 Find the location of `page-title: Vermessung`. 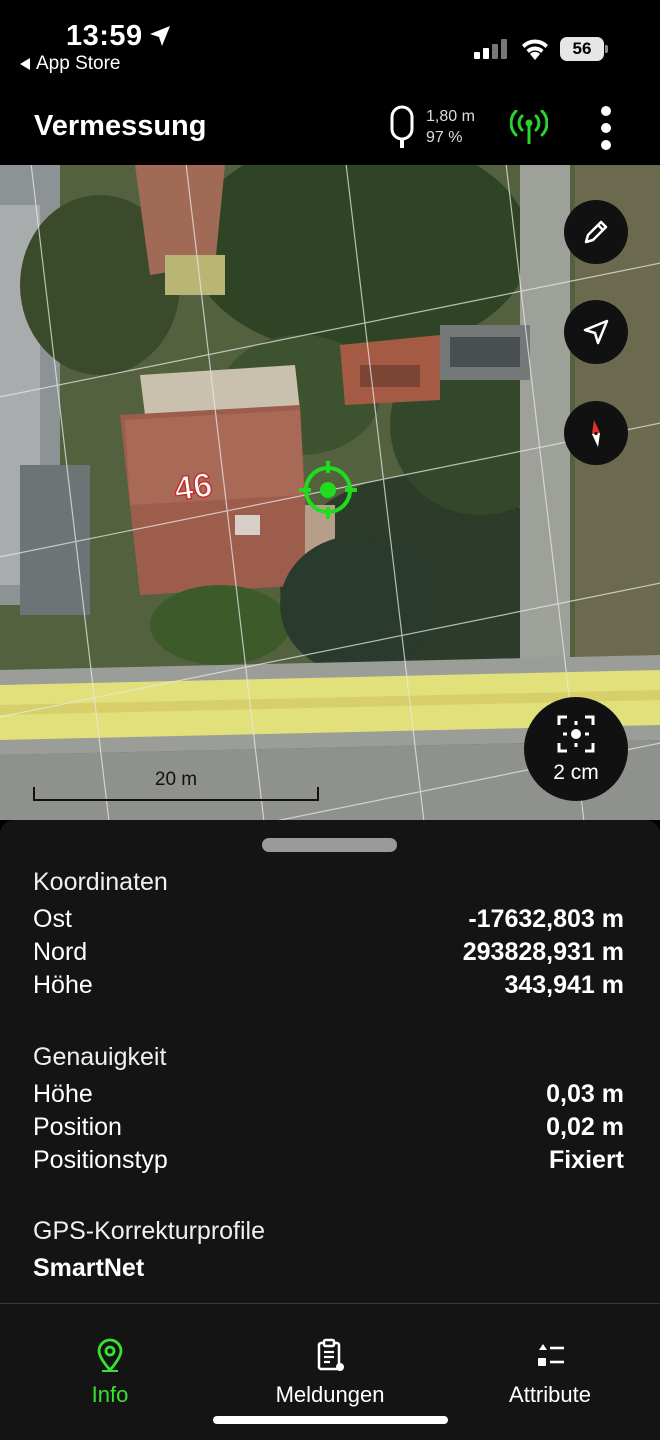

page-title: Vermessung is located at coordinates (120, 126).